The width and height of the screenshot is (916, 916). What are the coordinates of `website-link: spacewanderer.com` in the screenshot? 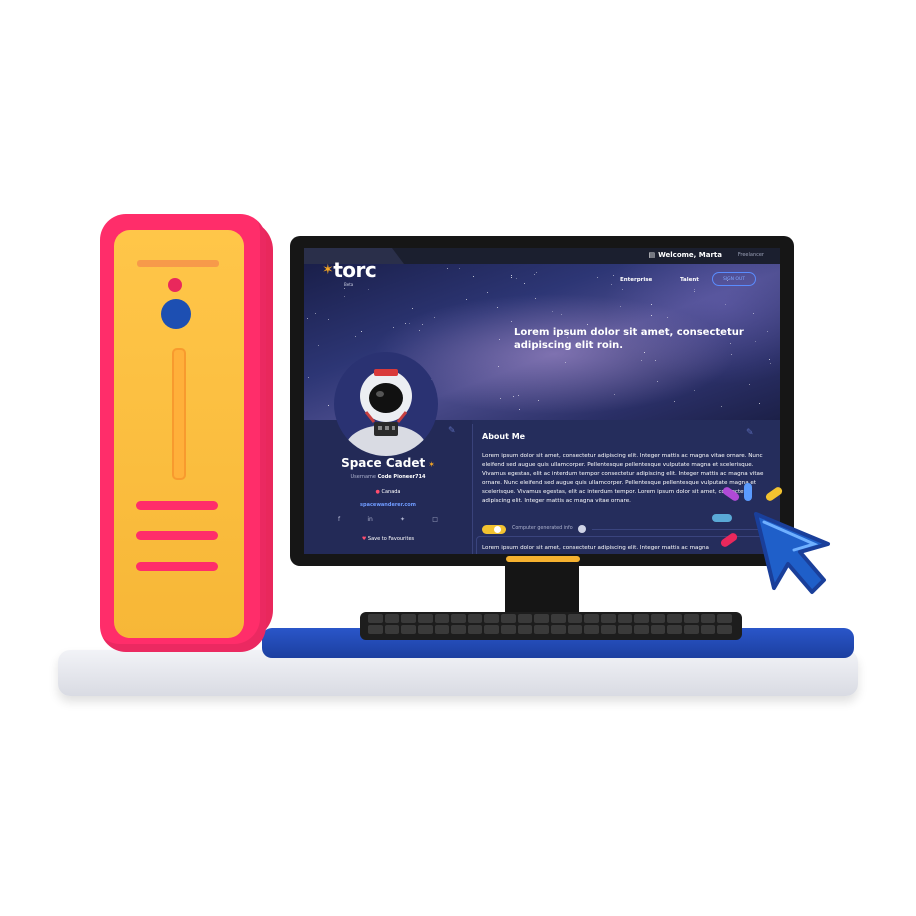 It's located at (388, 505).